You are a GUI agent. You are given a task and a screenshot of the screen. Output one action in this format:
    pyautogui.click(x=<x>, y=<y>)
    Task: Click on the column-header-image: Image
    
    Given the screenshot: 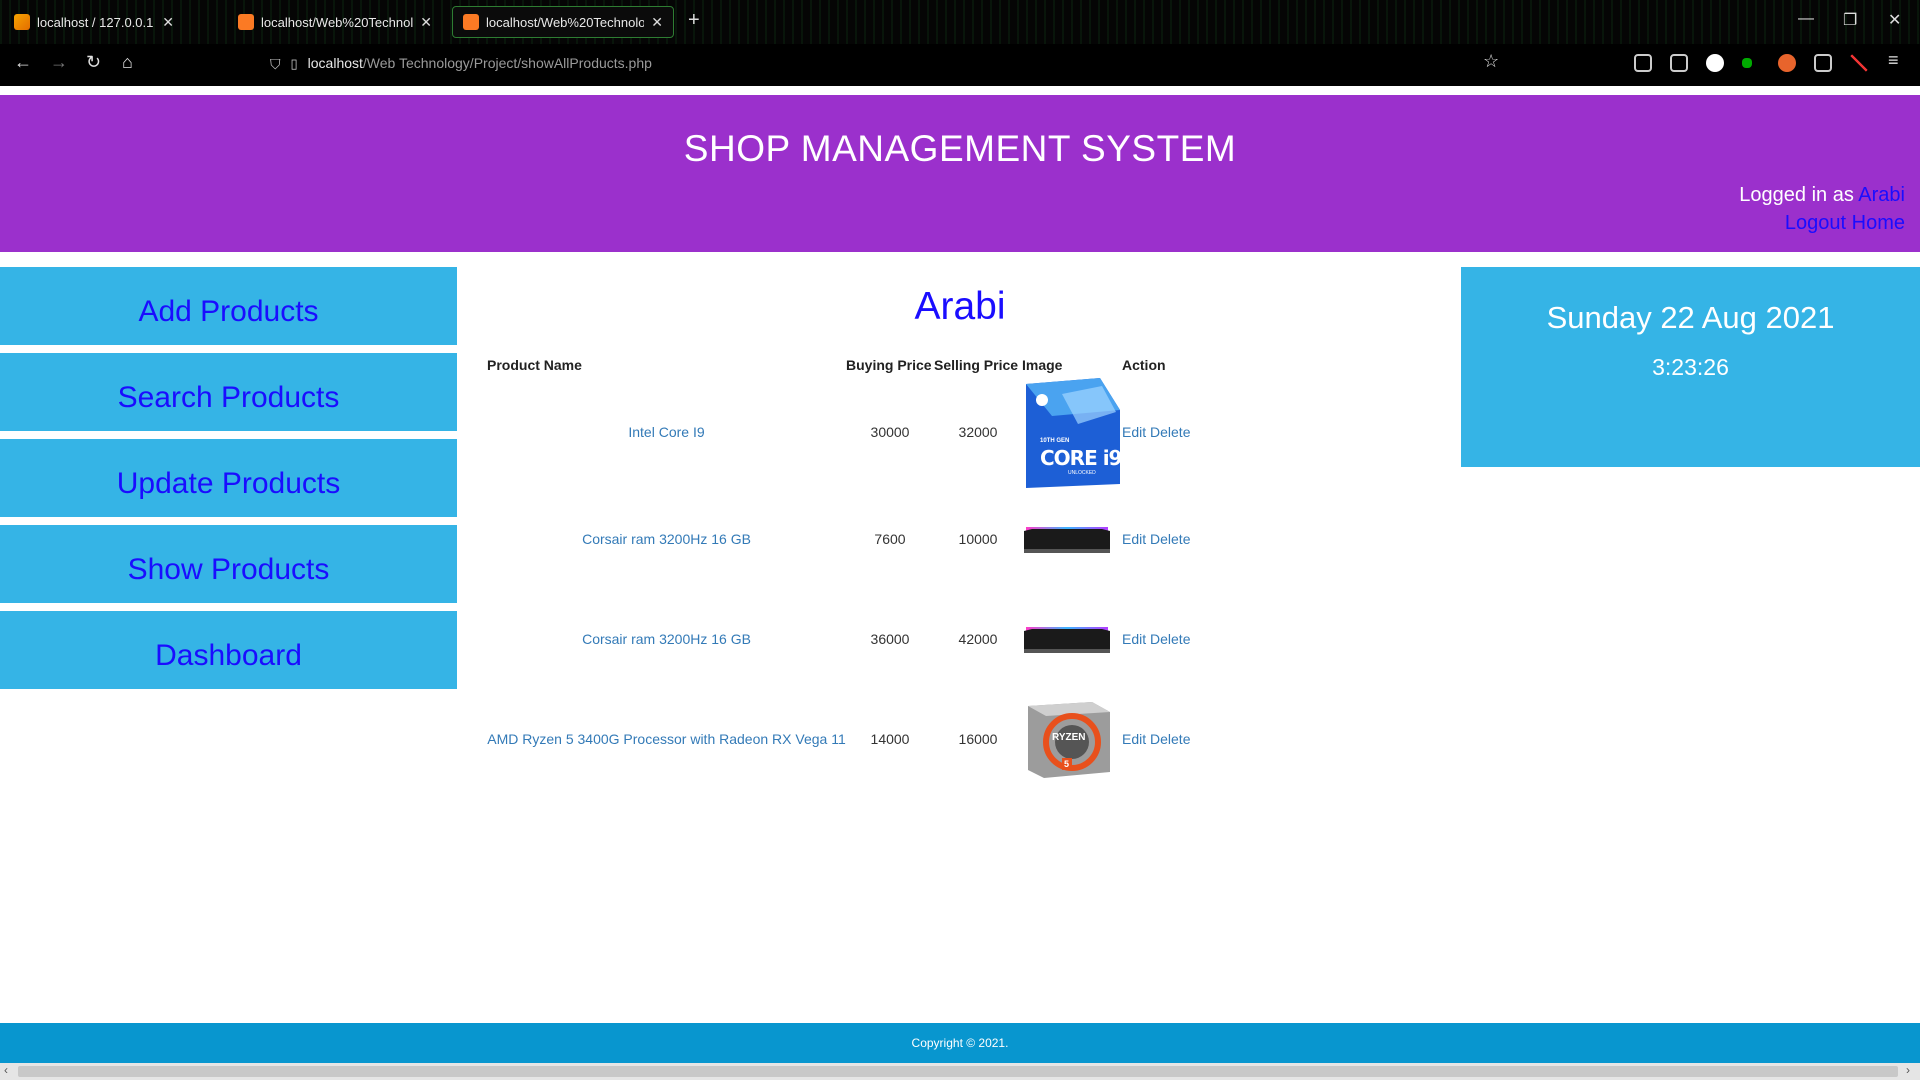 What is the action you would take?
    pyautogui.click(x=1042, y=365)
    